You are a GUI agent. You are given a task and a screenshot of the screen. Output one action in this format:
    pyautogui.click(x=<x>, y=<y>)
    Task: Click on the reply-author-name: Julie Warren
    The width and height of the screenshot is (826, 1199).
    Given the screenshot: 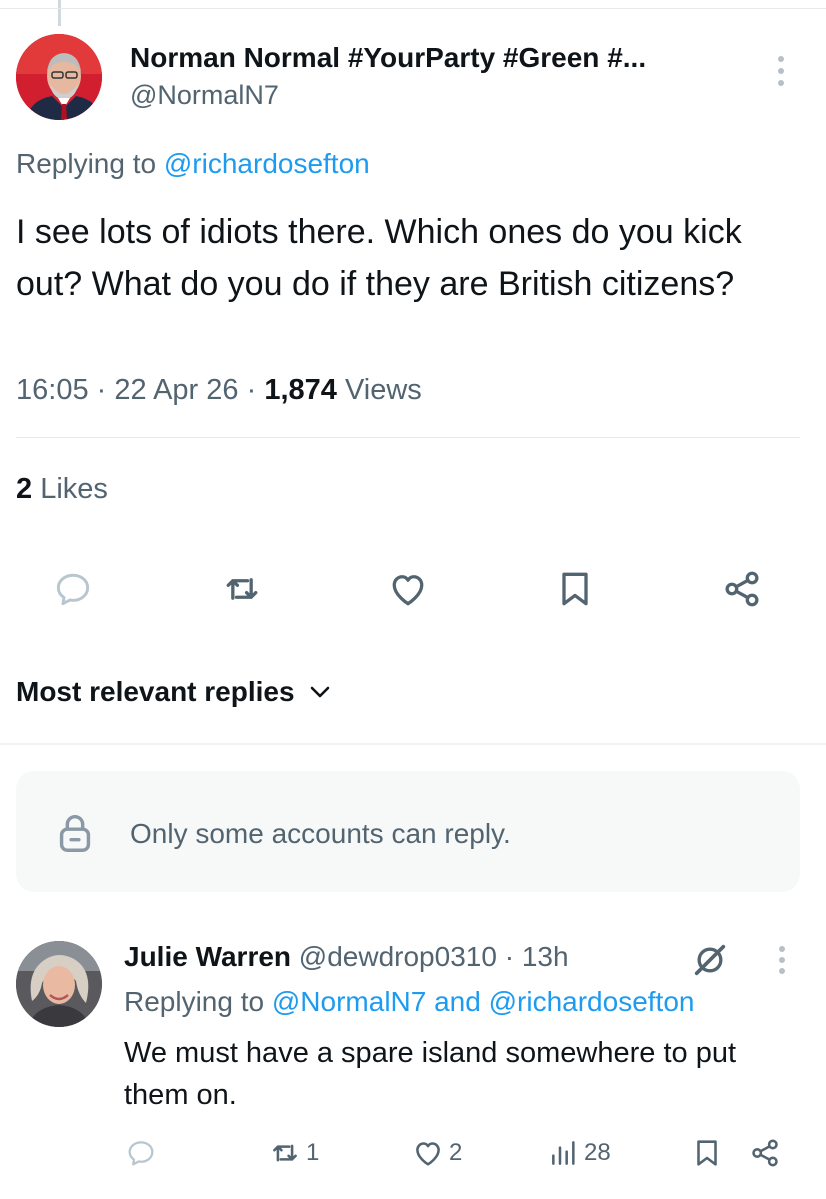 What is the action you would take?
    pyautogui.click(x=207, y=956)
    